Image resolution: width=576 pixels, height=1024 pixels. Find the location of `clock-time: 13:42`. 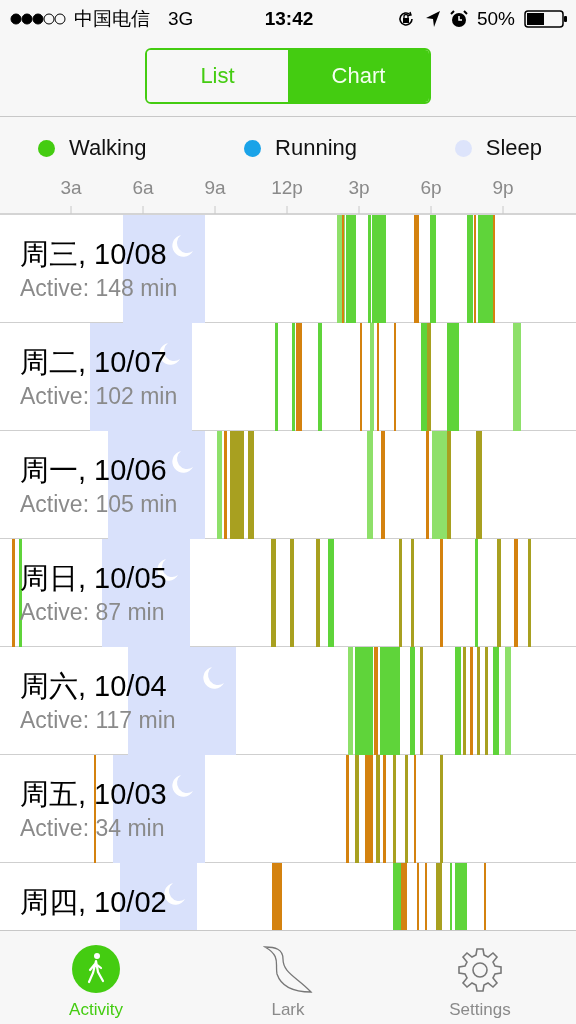

clock-time: 13:42 is located at coordinates (289, 19).